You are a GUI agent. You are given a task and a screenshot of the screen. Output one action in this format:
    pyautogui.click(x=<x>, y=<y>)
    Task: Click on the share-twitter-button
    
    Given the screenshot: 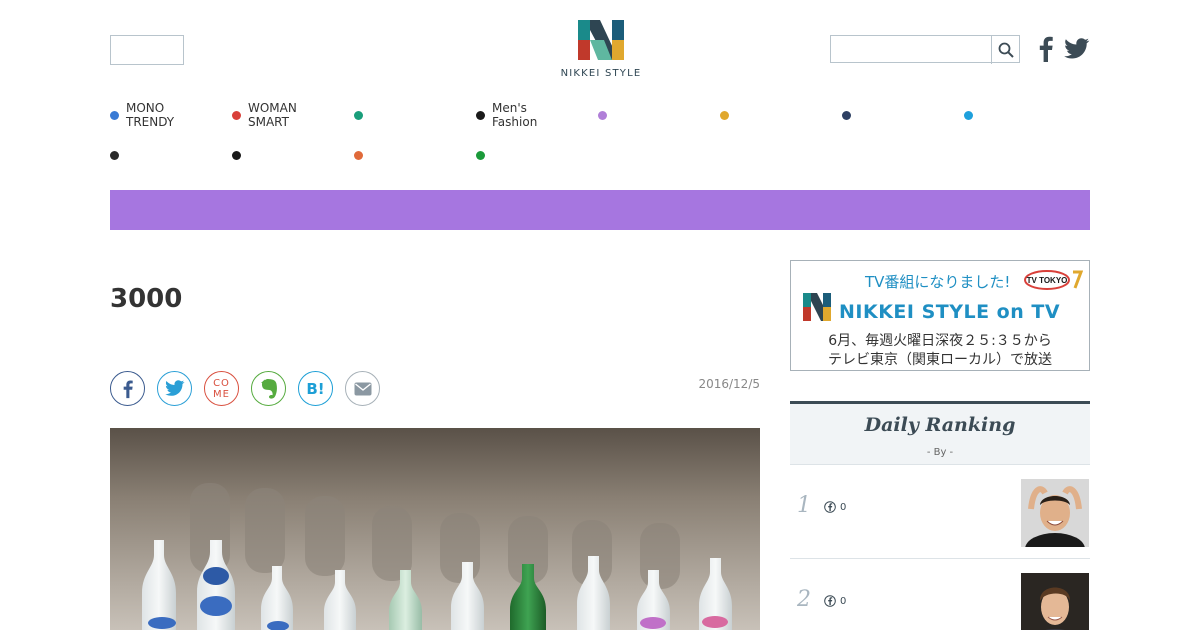 What is the action you would take?
    pyautogui.click(x=174, y=388)
    